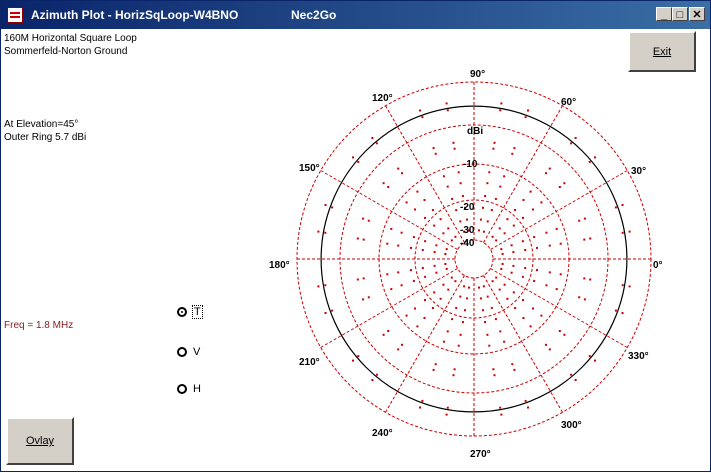 The width and height of the screenshot is (711, 473). I want to click on angle-label-270: 270°, so click(480, 454).